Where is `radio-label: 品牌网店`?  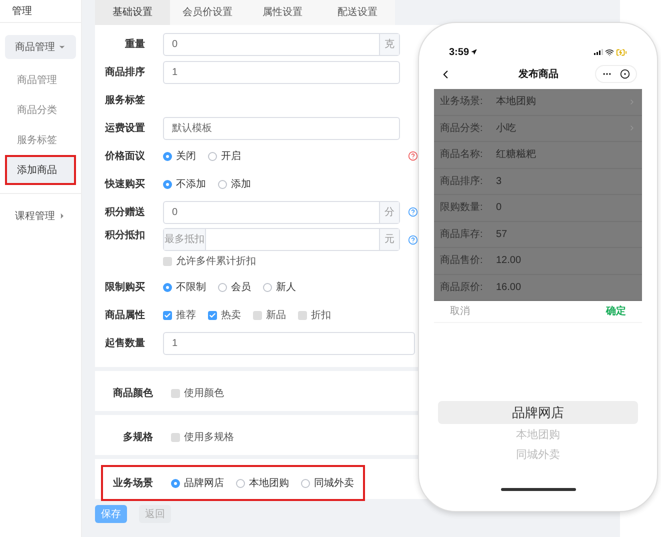
radio-label: 品牌网店 is located at coordinates (204, 483).